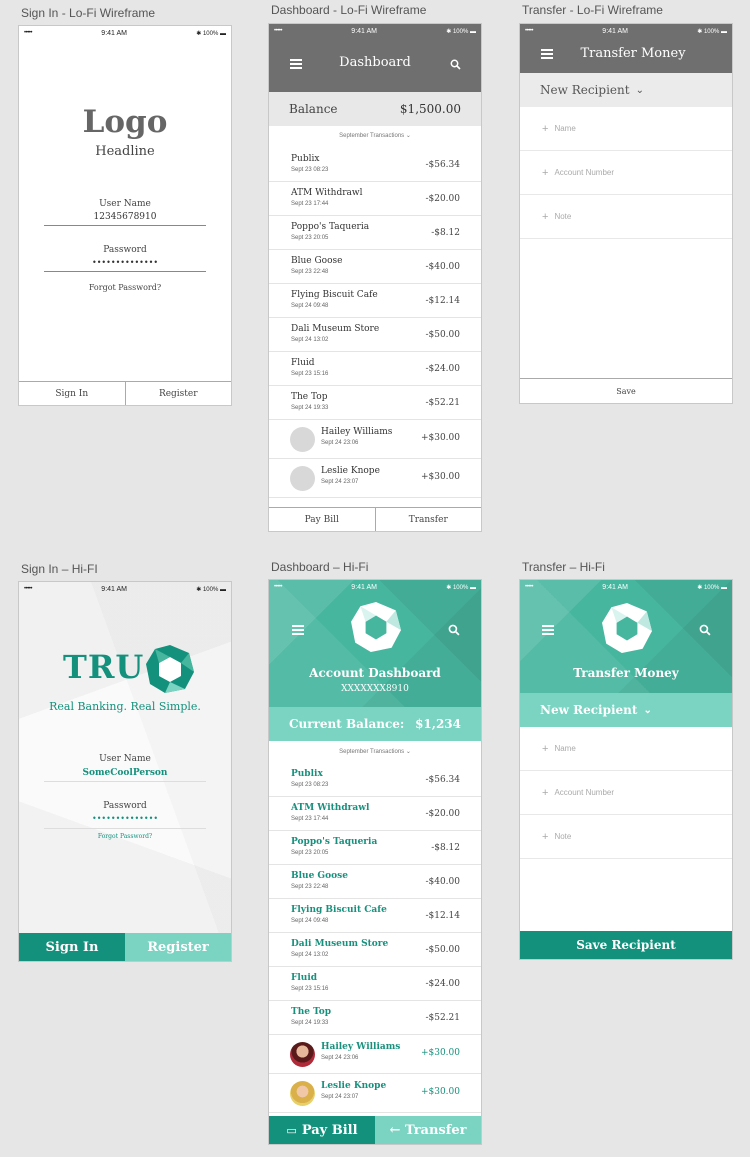  Describe the element at coordinates (349, 10) in the screenshot. I see `artboard-label-dashboard-lofi: Dashboard - Lo-Fi Wireframe` at that location.